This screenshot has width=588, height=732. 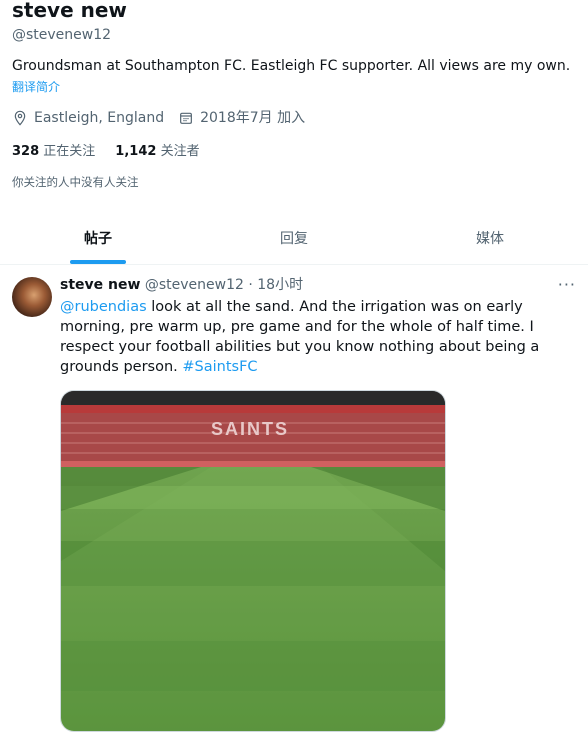 What do you see at coordinates (99, 118) in the screenshot?
I see `location-text: Eastleigh, England` at bounding box center [99, 118].